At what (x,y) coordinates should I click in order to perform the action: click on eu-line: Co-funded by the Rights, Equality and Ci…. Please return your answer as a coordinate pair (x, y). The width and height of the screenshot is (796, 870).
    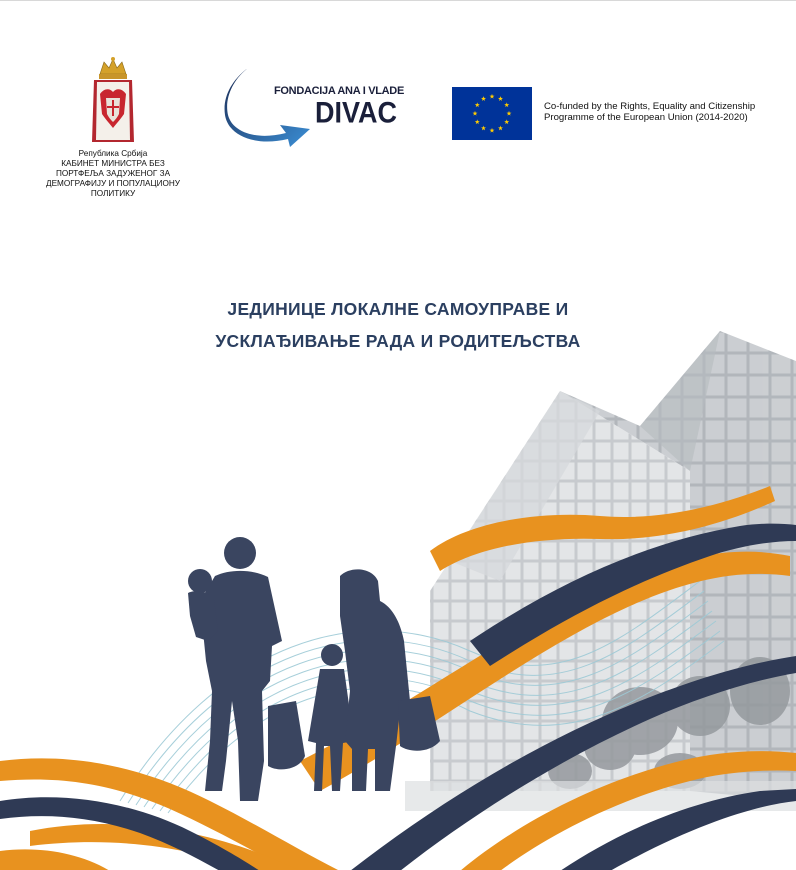
    Looking at the image, I should click on (650, 106).